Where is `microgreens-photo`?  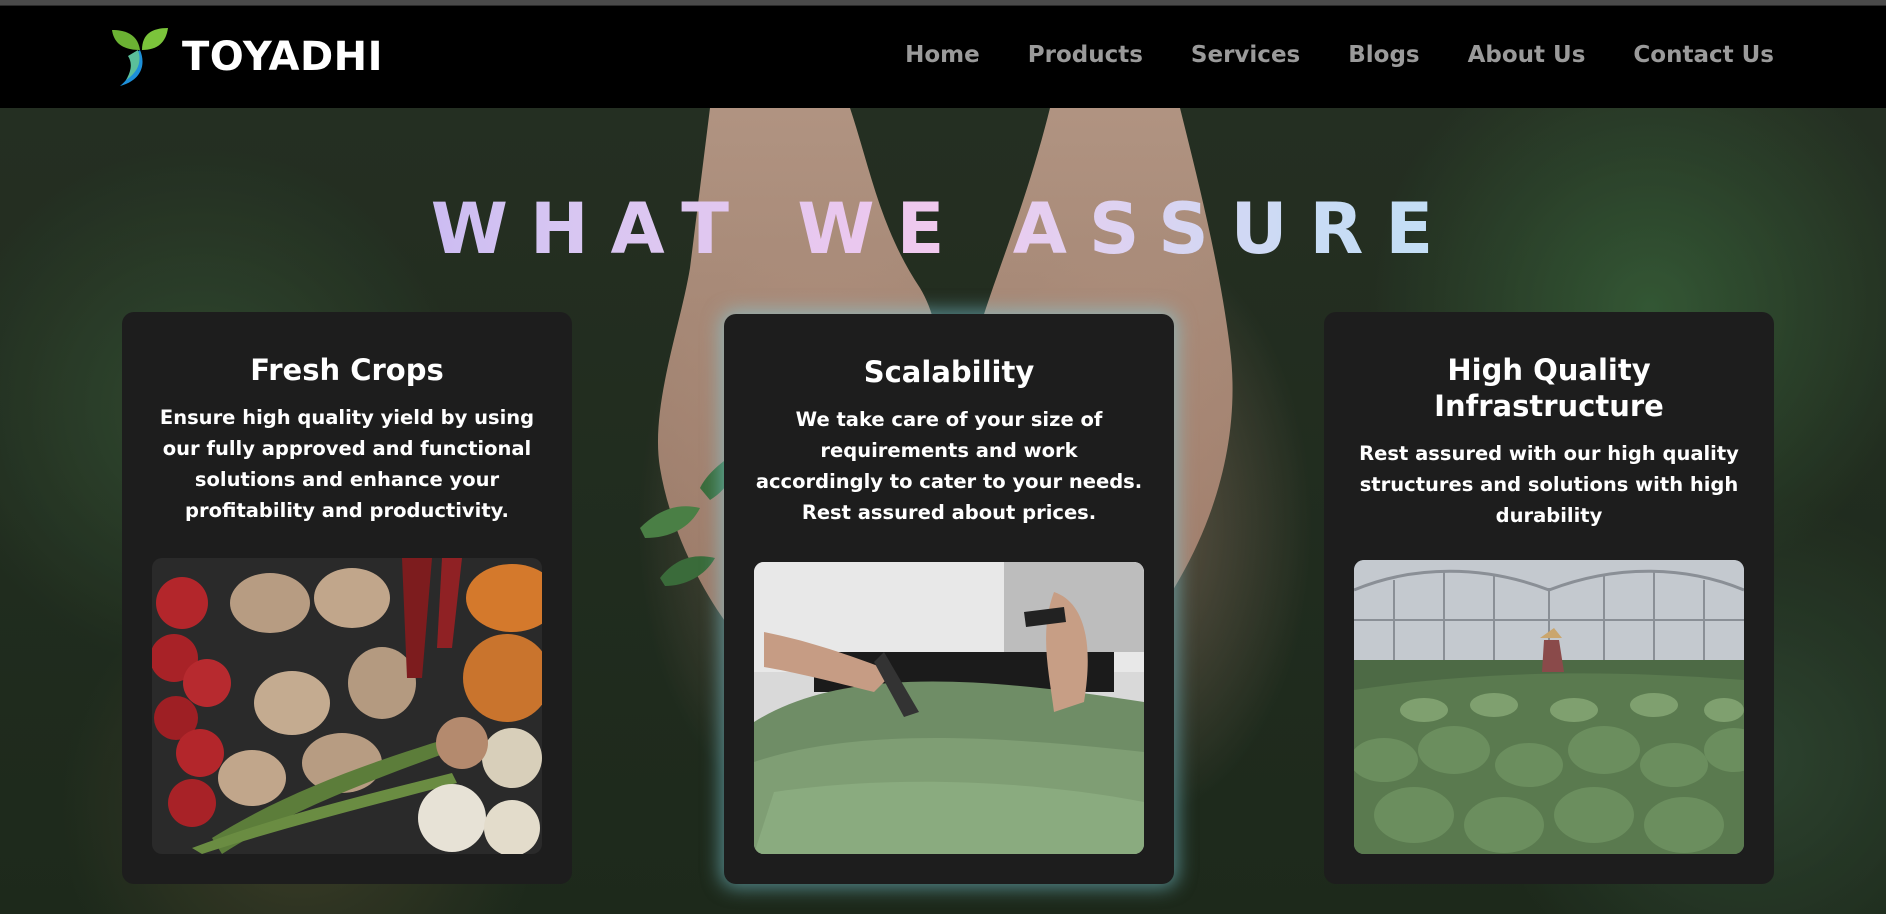 microgreens-photo is located at coordinates (949, 708).